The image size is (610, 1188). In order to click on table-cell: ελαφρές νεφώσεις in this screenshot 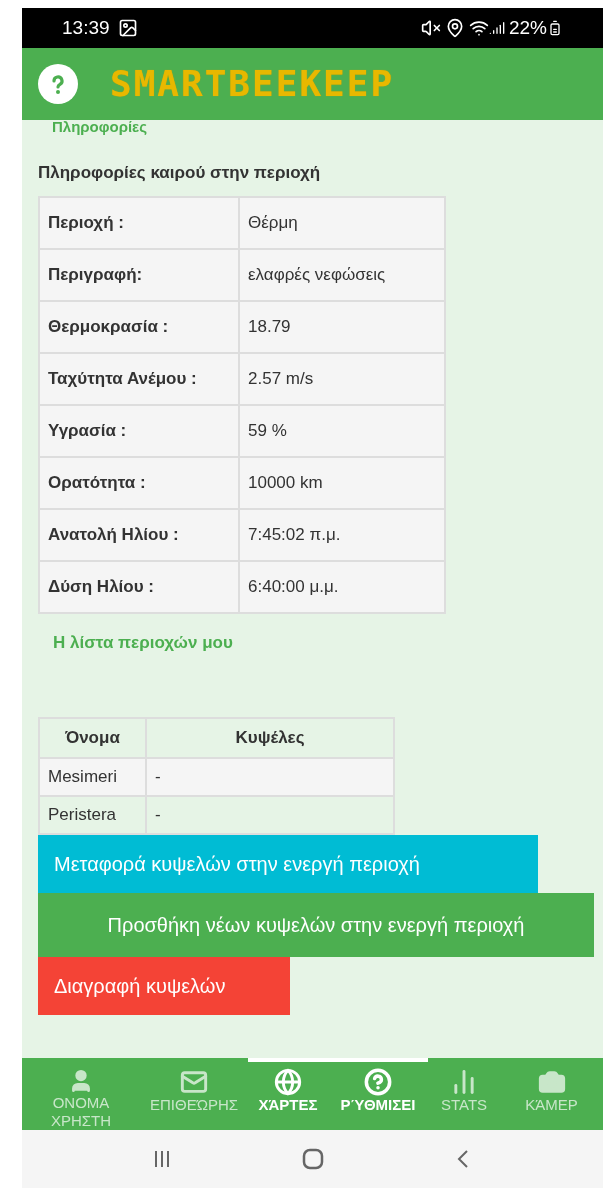, I will do `click(342, 274)`.